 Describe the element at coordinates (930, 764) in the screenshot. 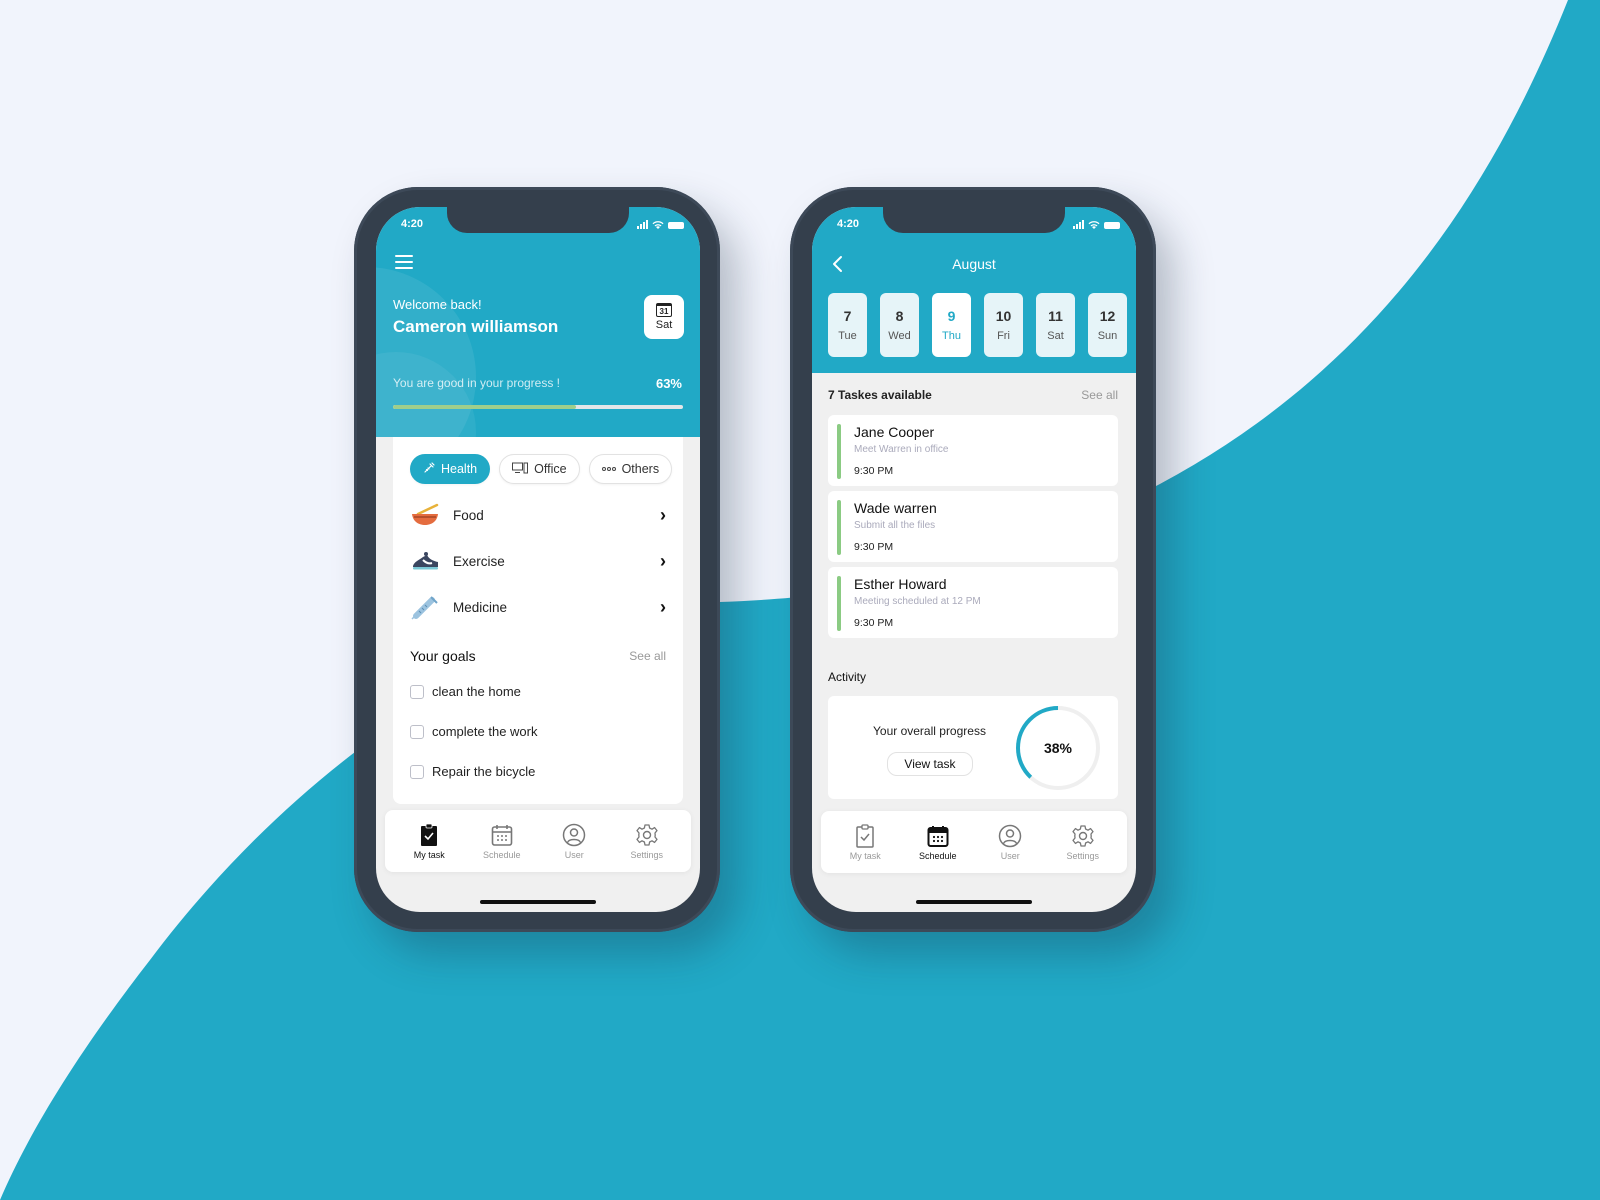

I see `view-task-button: View task` at that location.